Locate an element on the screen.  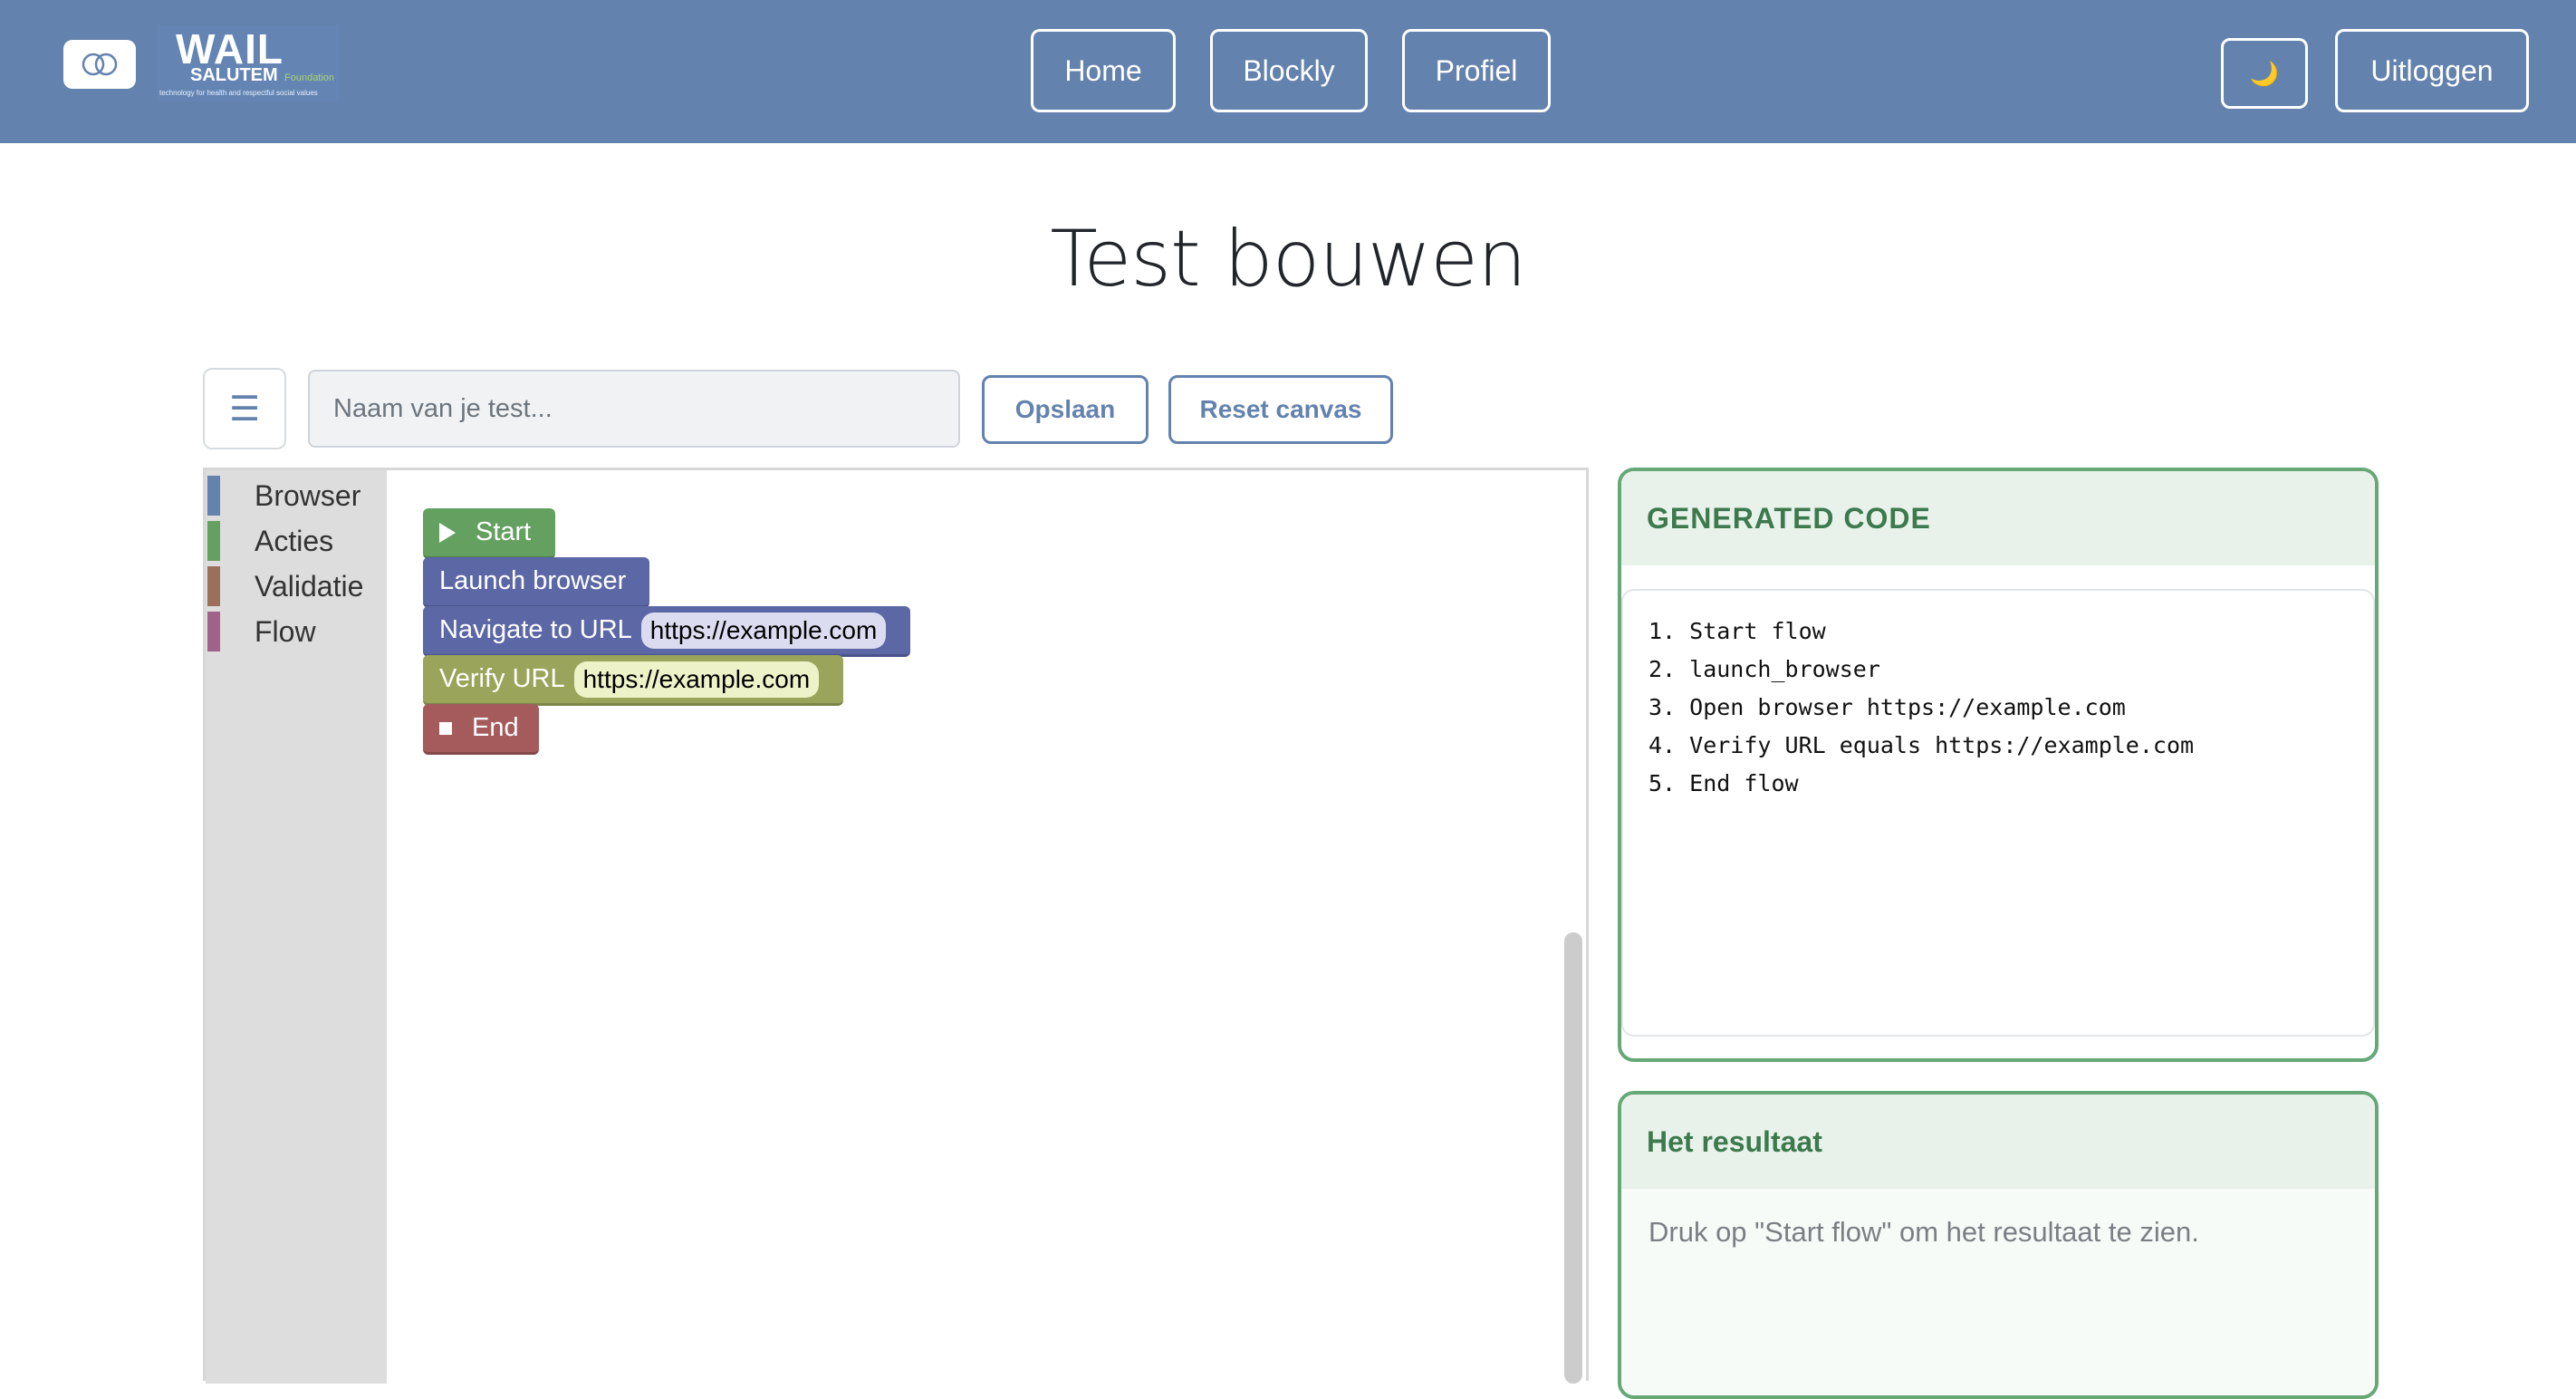
logo-subtitle: SALUTEM is located at coordinates (234, 75).